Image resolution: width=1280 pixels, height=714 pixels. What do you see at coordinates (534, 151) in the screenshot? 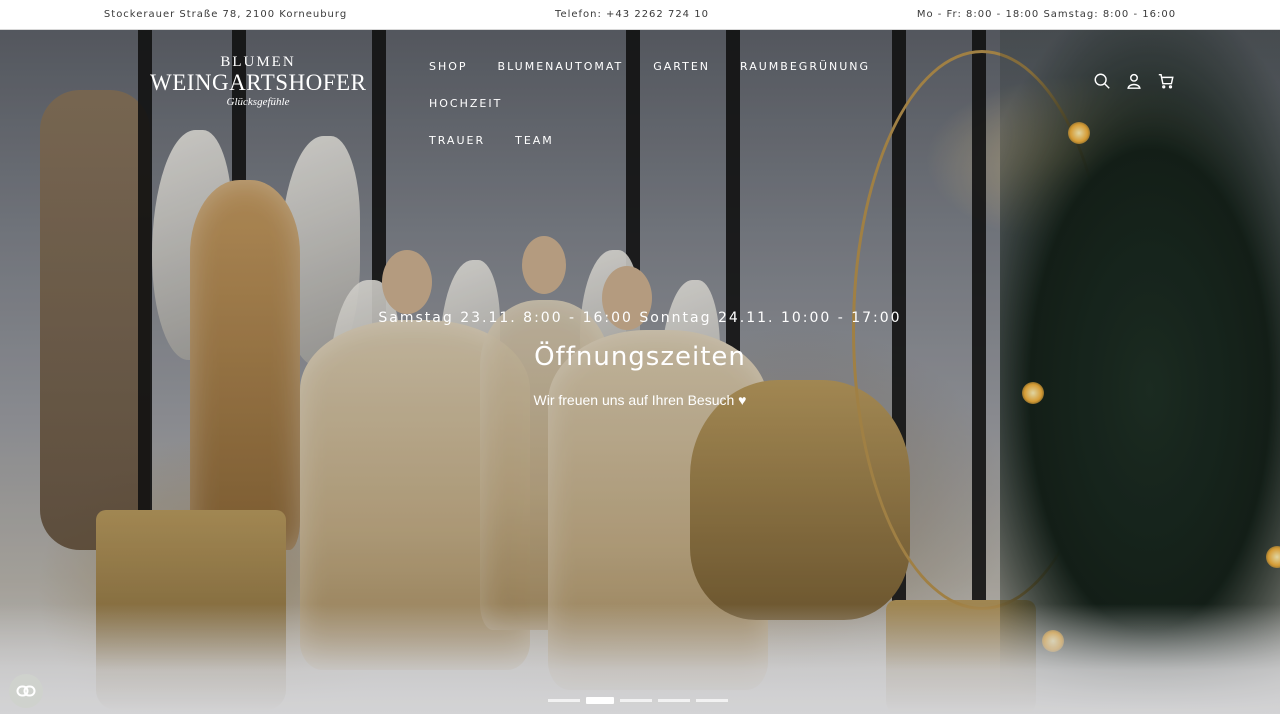
I see `nav-item-team: TEAM` at bounding box center [534, 151].